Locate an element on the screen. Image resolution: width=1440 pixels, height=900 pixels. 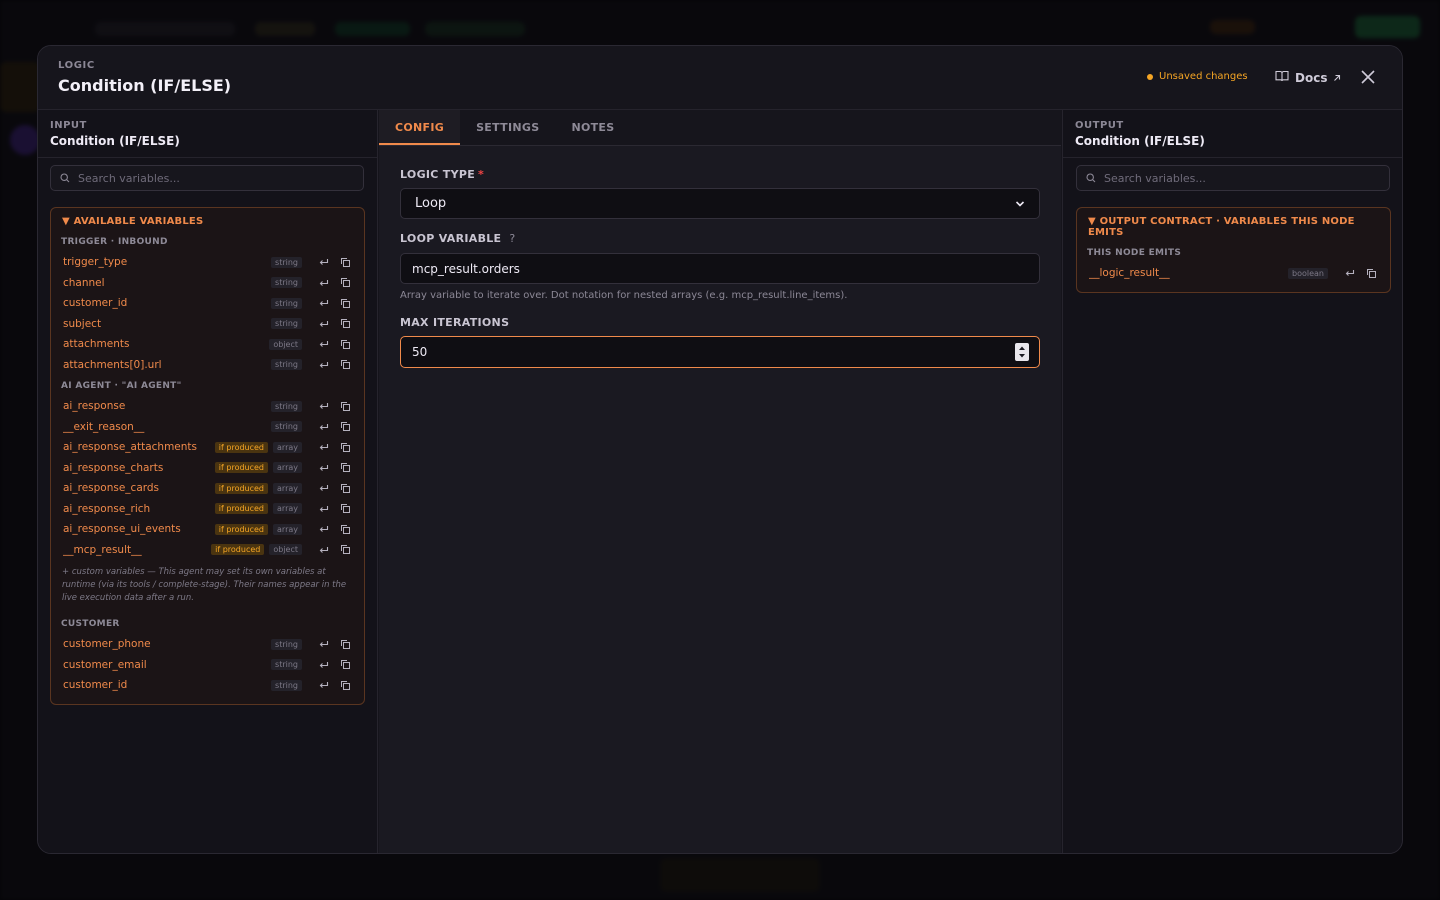
group-customer: CUSTOMER is located at coordinates (90, 624).